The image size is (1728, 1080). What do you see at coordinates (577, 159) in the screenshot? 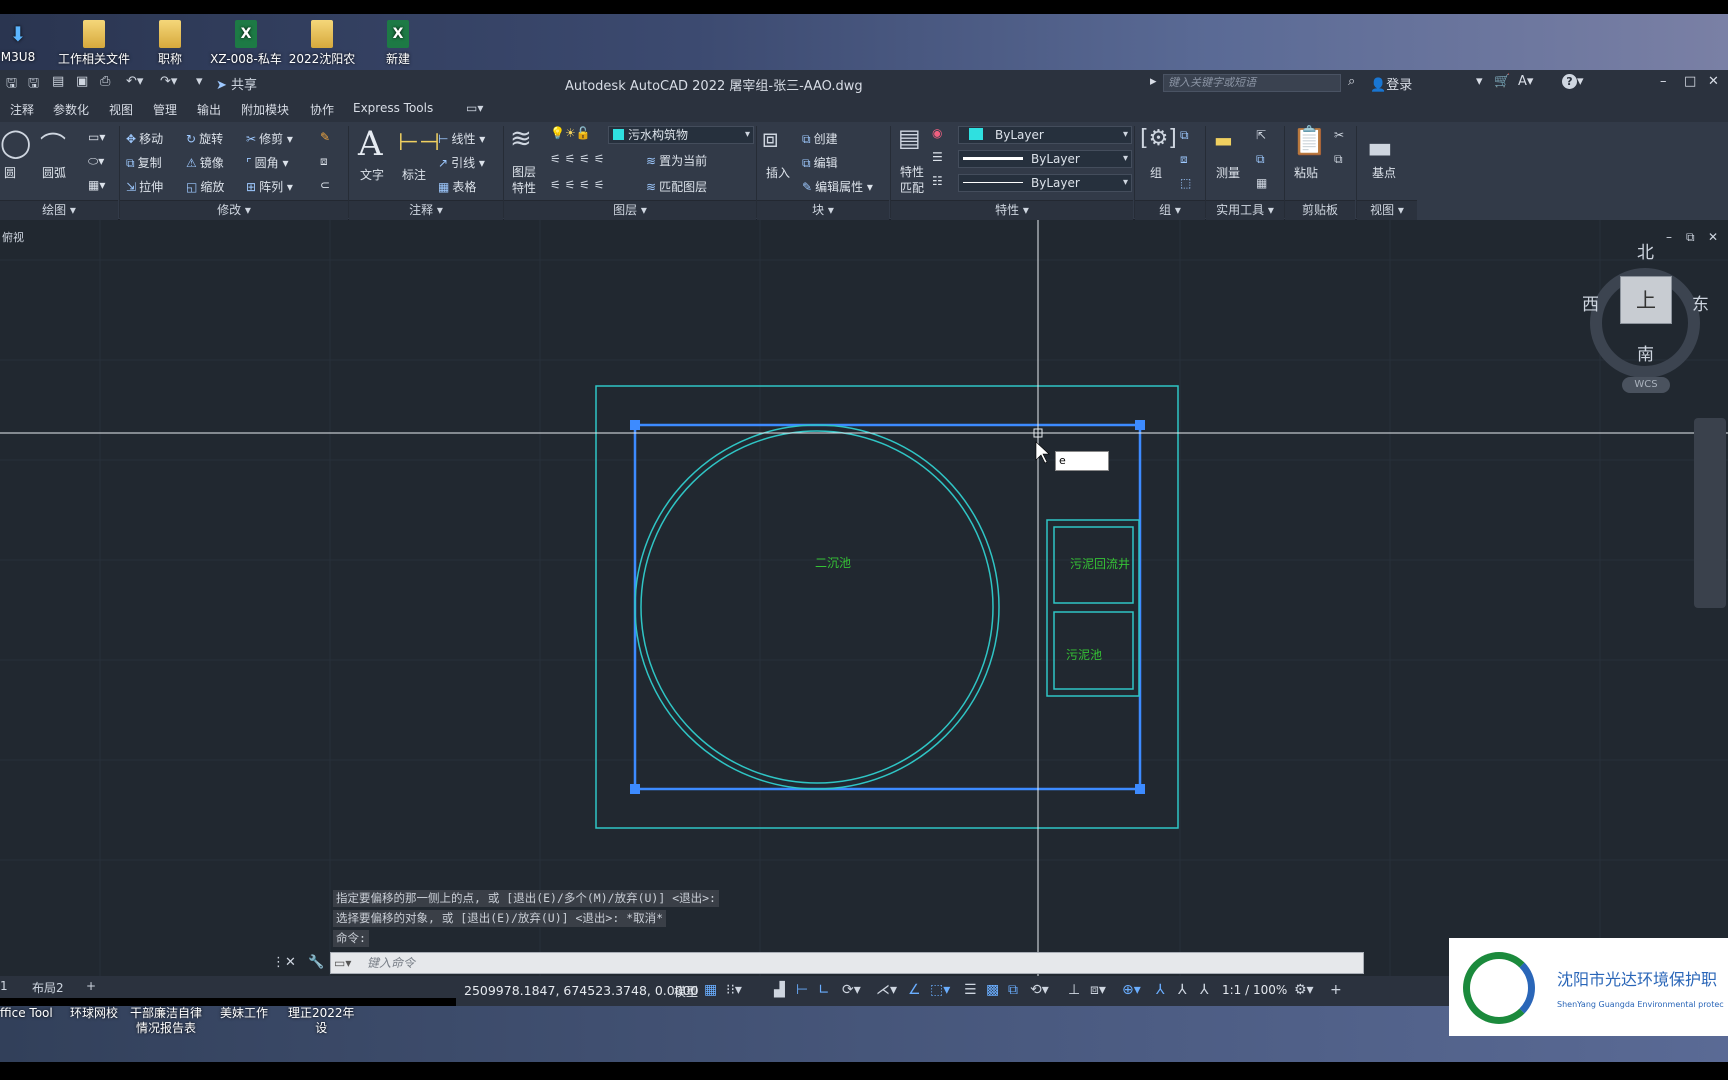
I see `layer-tools-row1: ⚟ ⚟ ⚟ ⚟` at bounding box center [577, 159].